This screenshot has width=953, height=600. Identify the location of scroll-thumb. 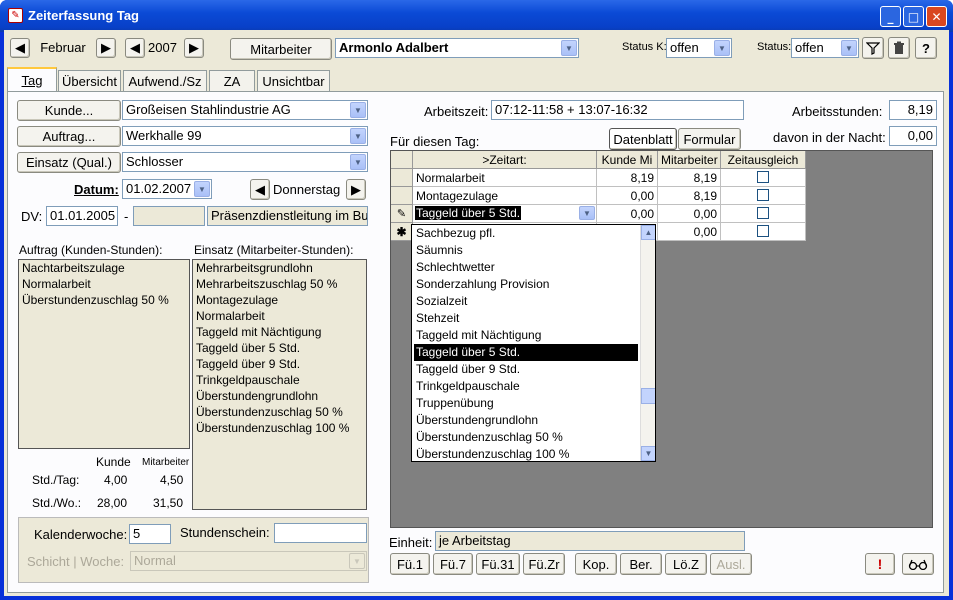
(648, 396).